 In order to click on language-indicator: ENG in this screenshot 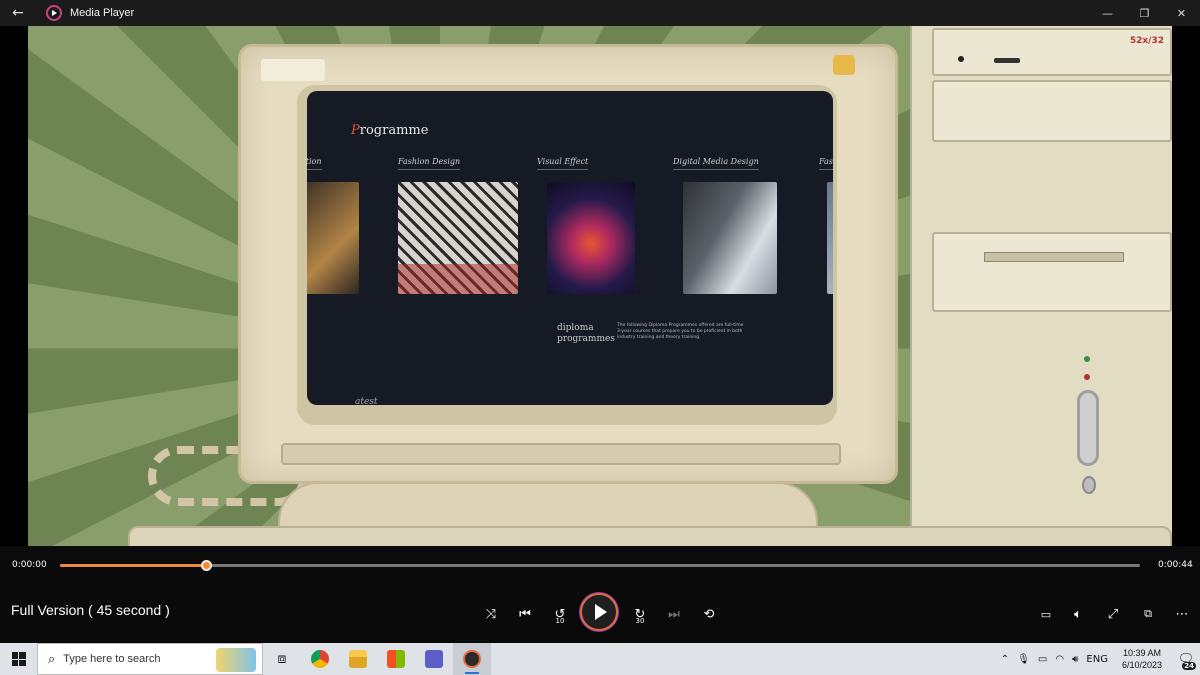, I will do `click(1097, 659)`.